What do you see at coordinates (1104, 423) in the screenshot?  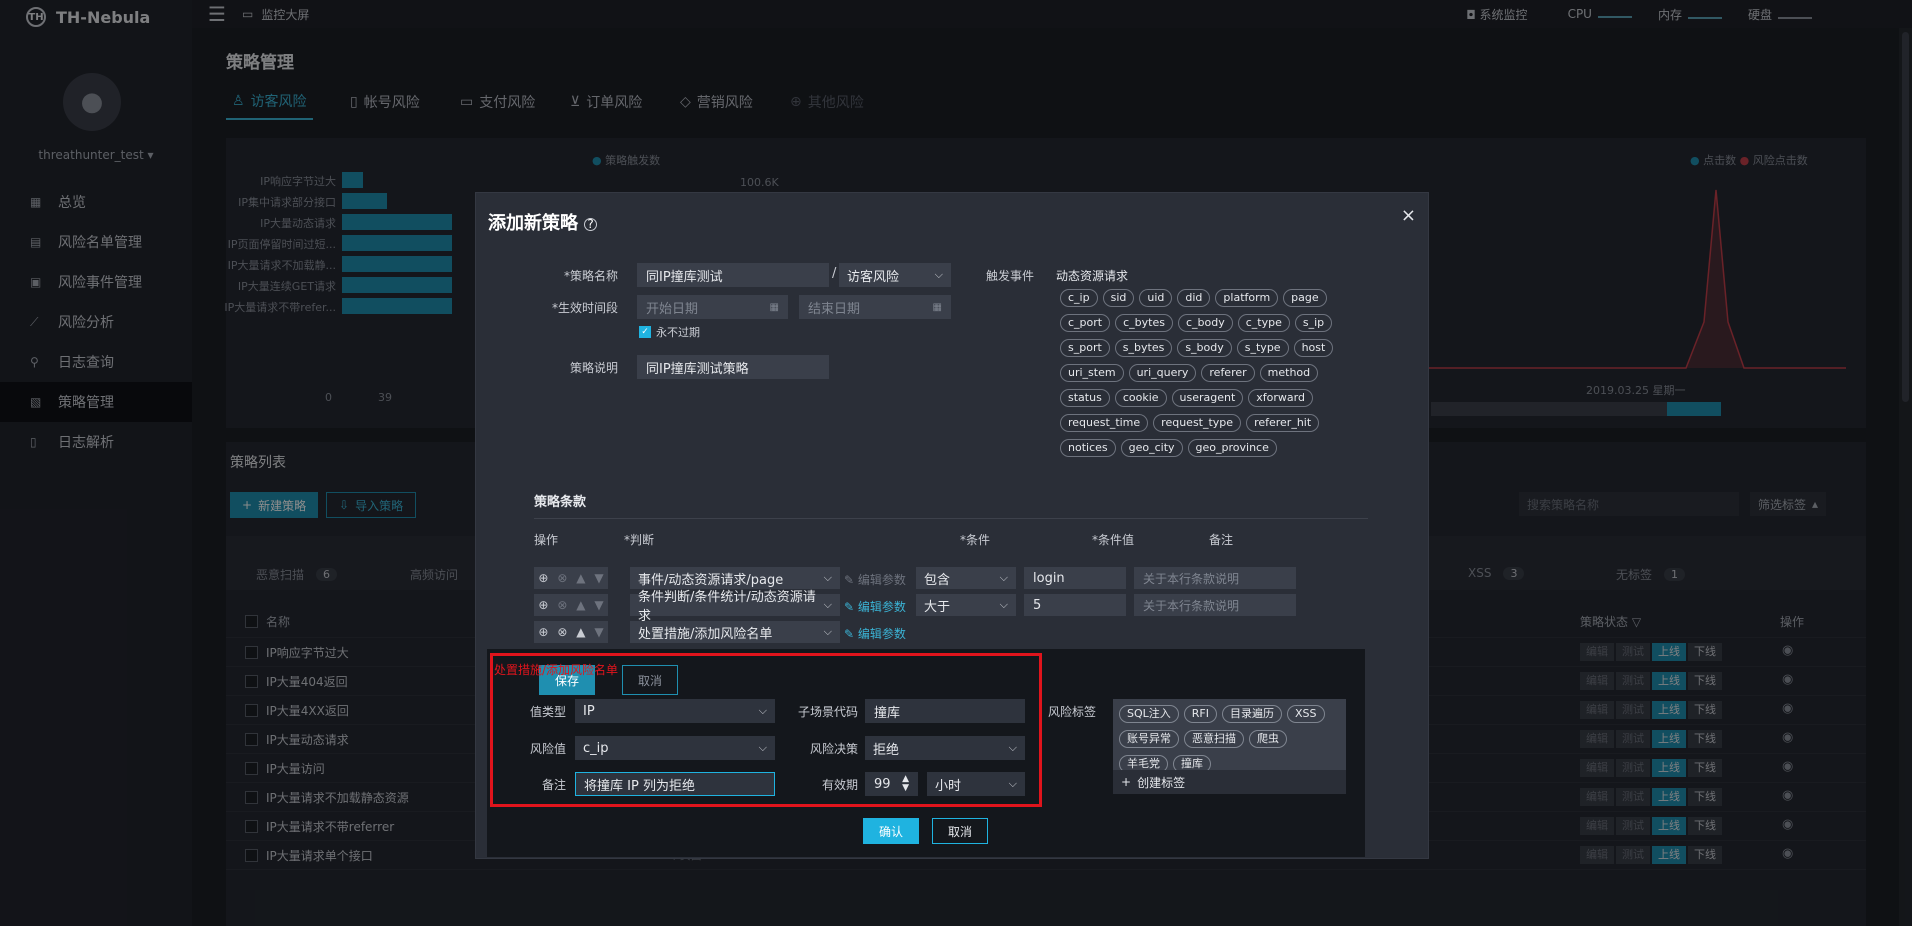 I see `field-tag: request_time` at bounding box center [1104, 423].